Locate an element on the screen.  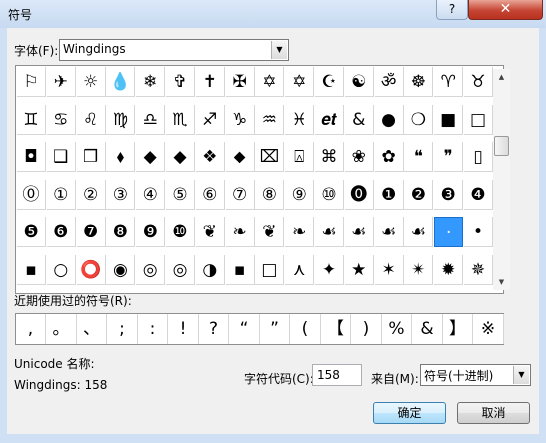
recent-symbol-cell: ※ is located at coordinates (489, 329).